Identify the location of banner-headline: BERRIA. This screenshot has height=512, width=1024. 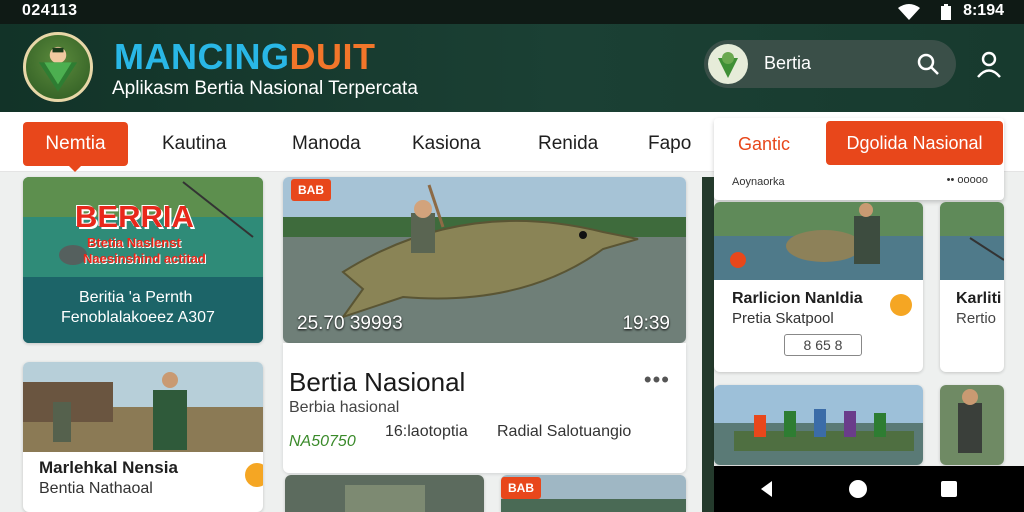
(134, 216).